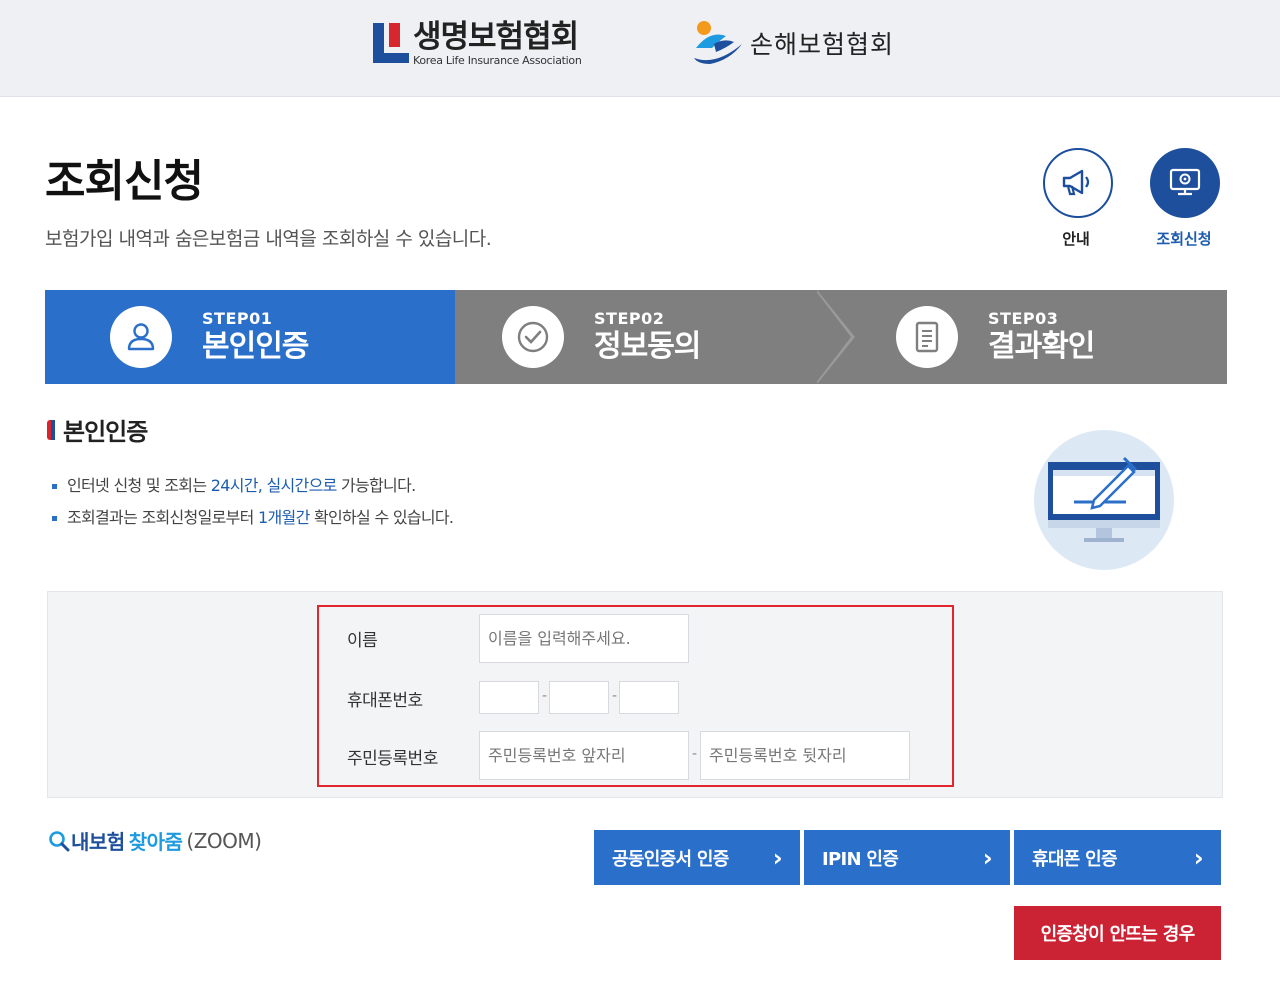 The image size is (1285, 1000). I want to click on step-1-name: 본인인증, so click(255, 346).